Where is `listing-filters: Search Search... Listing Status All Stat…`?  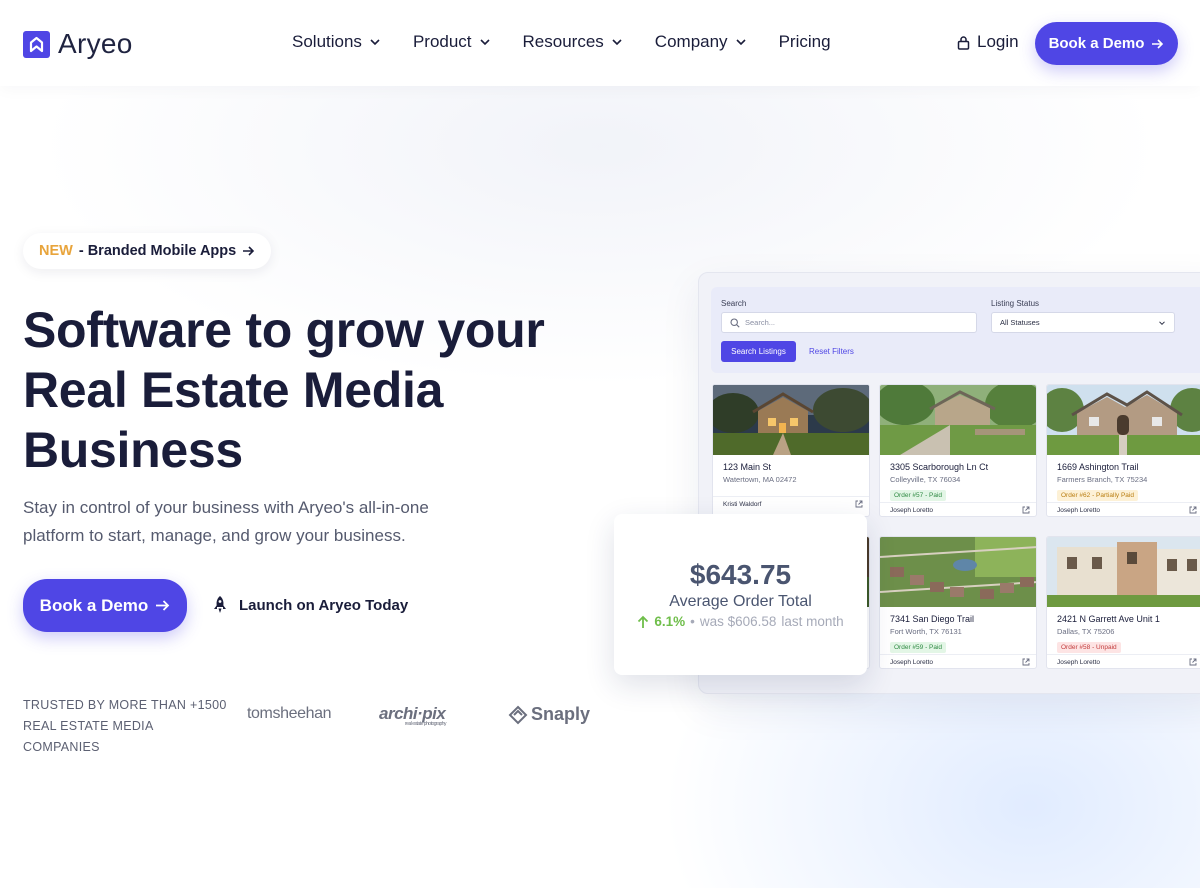 listing-filters: Search Search... Listing Status All Stat… is located at coordinates (955, 330).